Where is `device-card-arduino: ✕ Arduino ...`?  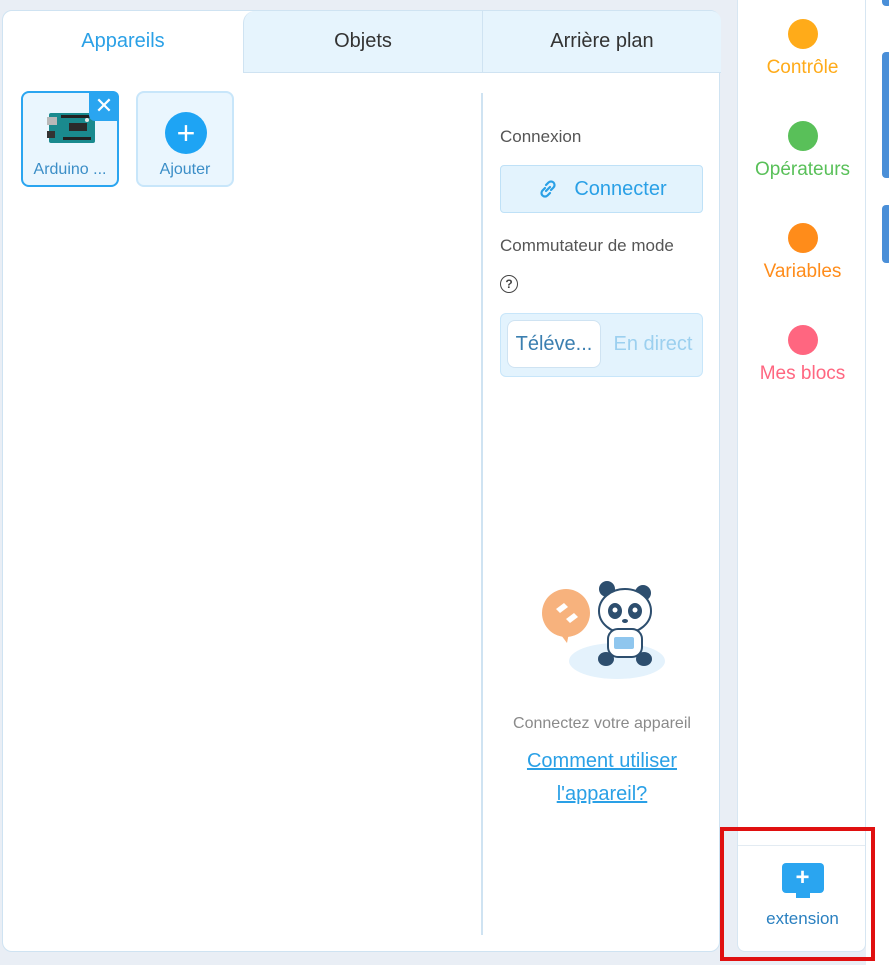 device-card-arduino: ✕ Arduino ... is located at coordinates (70, 139).